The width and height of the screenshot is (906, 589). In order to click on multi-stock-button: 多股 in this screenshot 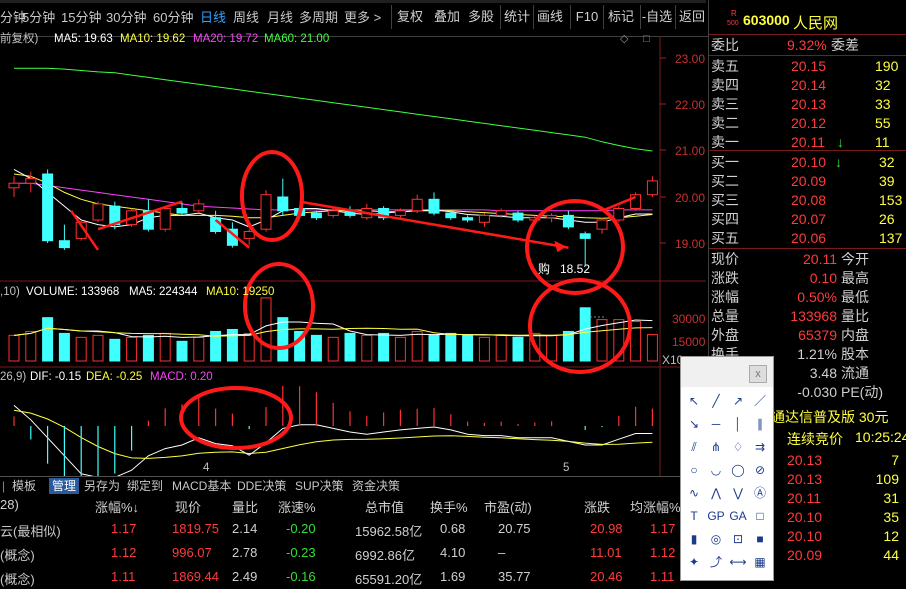, I will do `click(481, 17)`.